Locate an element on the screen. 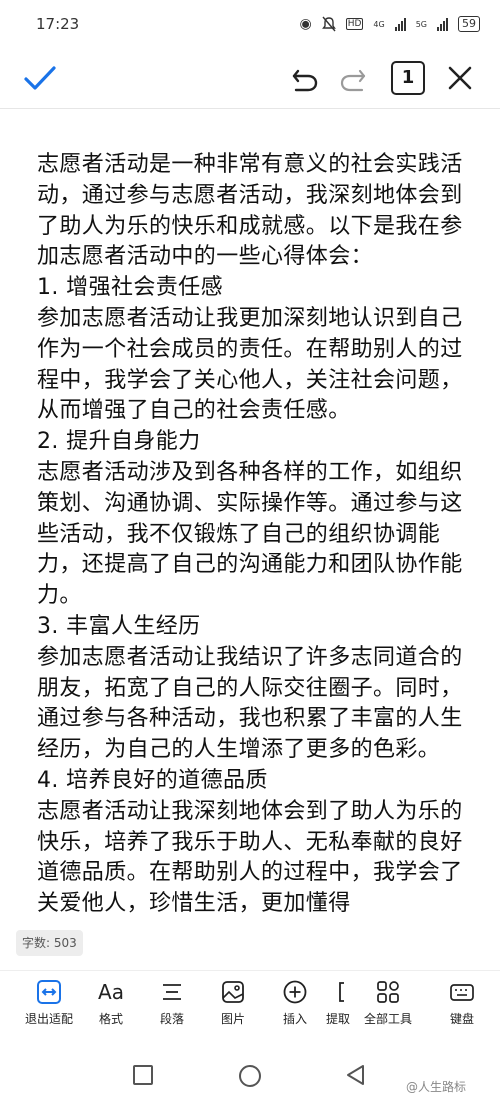  bottom-toolbar: 退出适配 Aa 格式 段落 图片 插入 提取 全部工具 键盘 is located at coordinates (250, 1006).